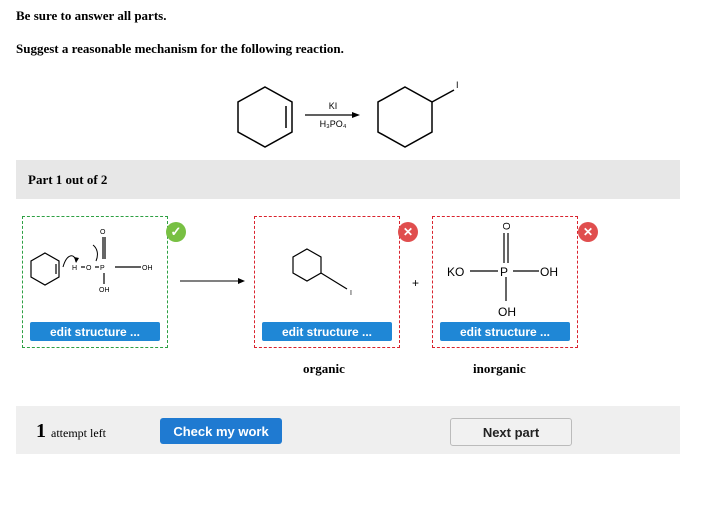  What do you see at coordinates (324, 368) in the screenshot?
I see `organic-caption: organic` at bounding box center [324, 368].